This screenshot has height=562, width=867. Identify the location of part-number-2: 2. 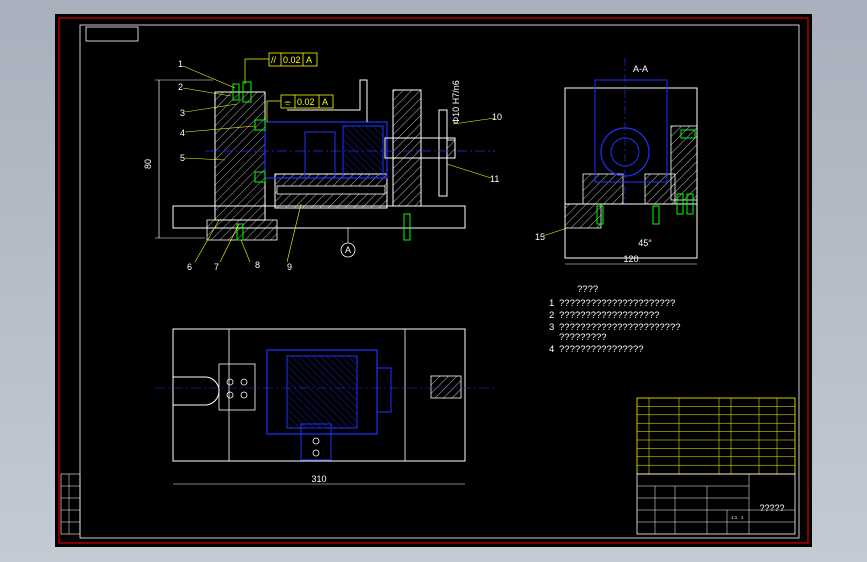
(180, 87).